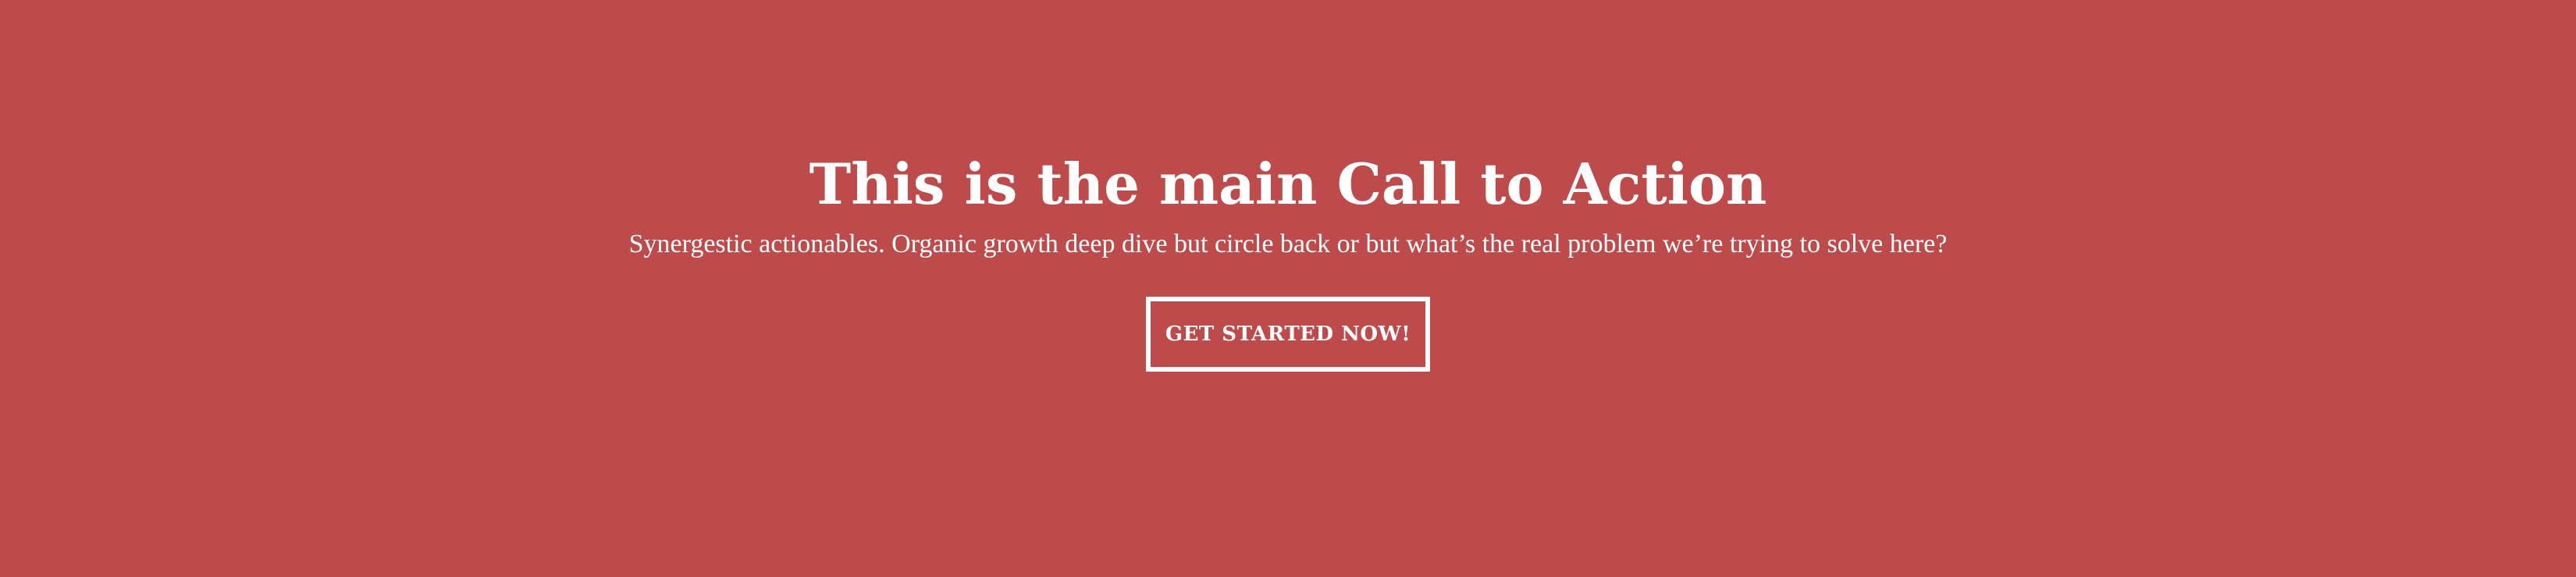 The image size is (2576, 577). What do you see at coordinates (1288, 334) in the screenshot?
I see `get-started-button: GET STARTED NOW!` at bounding box center [1288, 334].